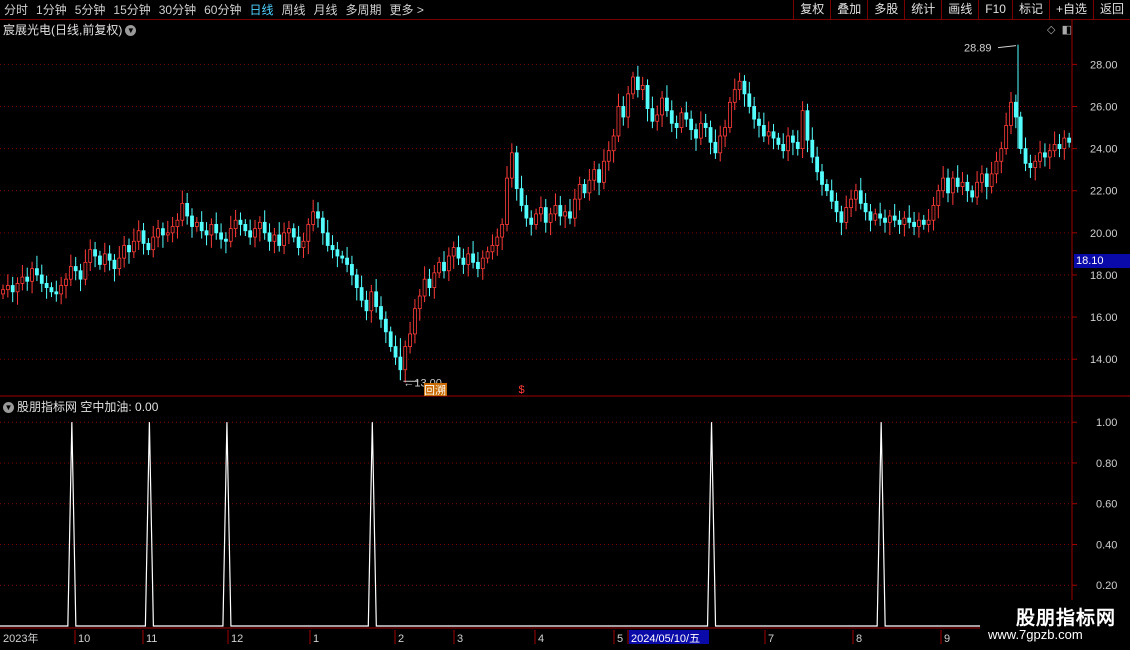 Image resolution: width=1130 pixels, height=650 pixels. What do you see at coordinates (522, 390) in the screenshot?
I see `signal-mark: $` at bounding box center [522, 390].